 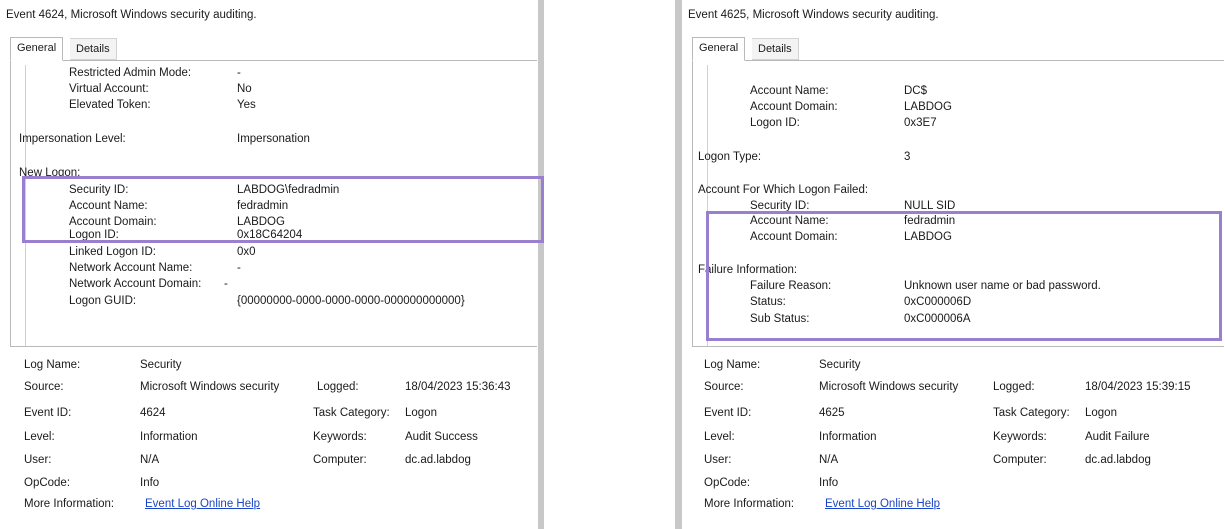 What do you see at coordinates (441, 437) in the screenshot?
I see `keywords-value: Audit Success` at bounding box center [441, 437].